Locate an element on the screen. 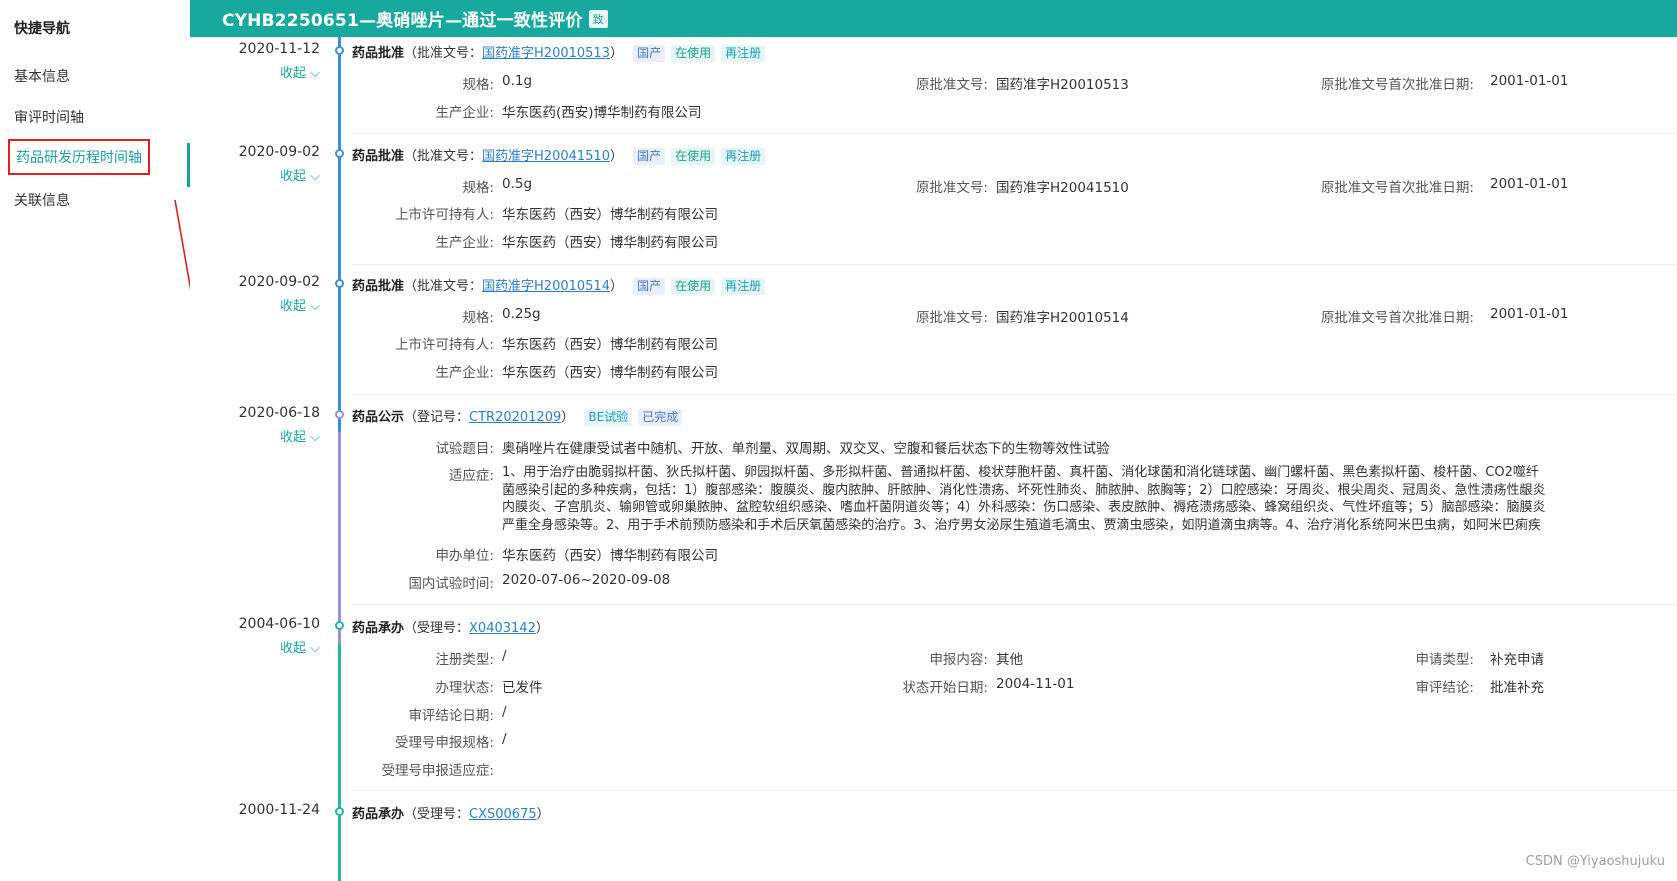 Image resolution: width=1677 pixels, height=881 pixels. trial-period-label: 国内试验时间: is located at coordinates (451, 584).